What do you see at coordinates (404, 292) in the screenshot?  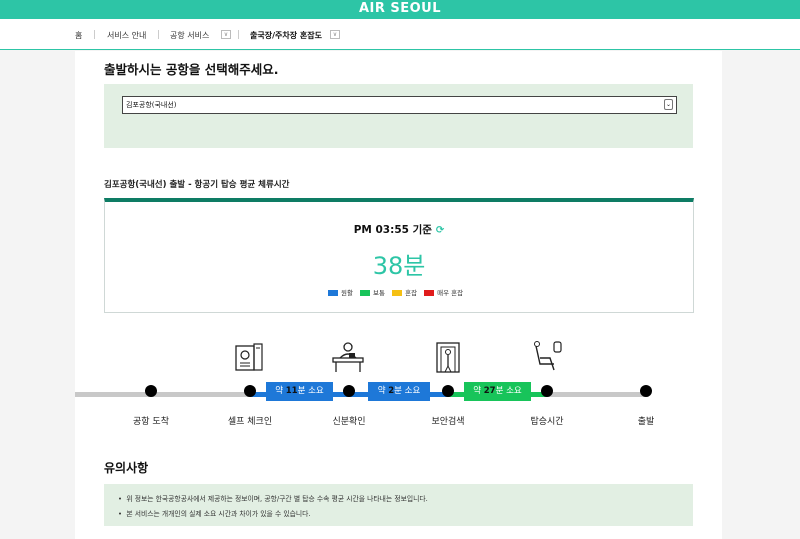 I see `legend-item: 혼잡` at bounding box center [404, 292].